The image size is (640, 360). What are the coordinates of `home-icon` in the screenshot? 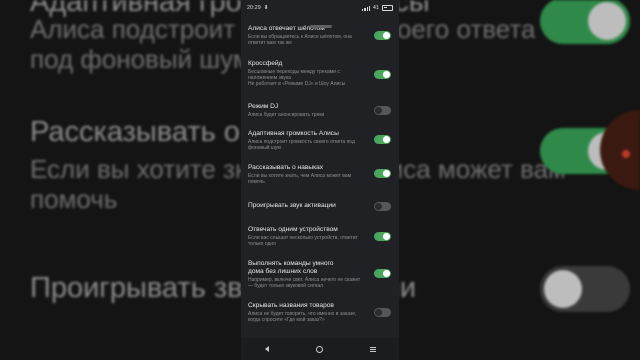 It's located at (319, 349).